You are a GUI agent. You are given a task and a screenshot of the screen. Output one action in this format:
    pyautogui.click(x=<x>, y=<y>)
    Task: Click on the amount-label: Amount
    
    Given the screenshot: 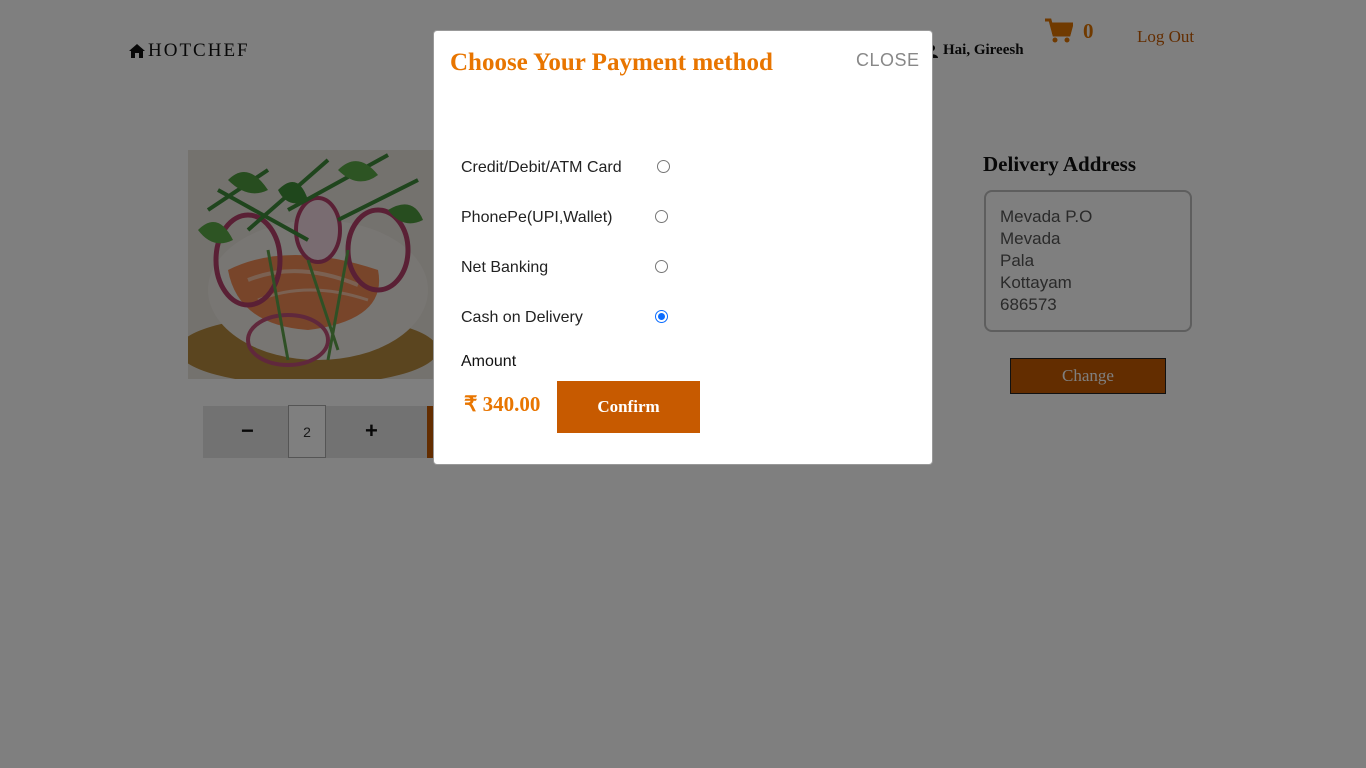 What is the action you would take?
    pyautogui.click(x=489, y=361)
    